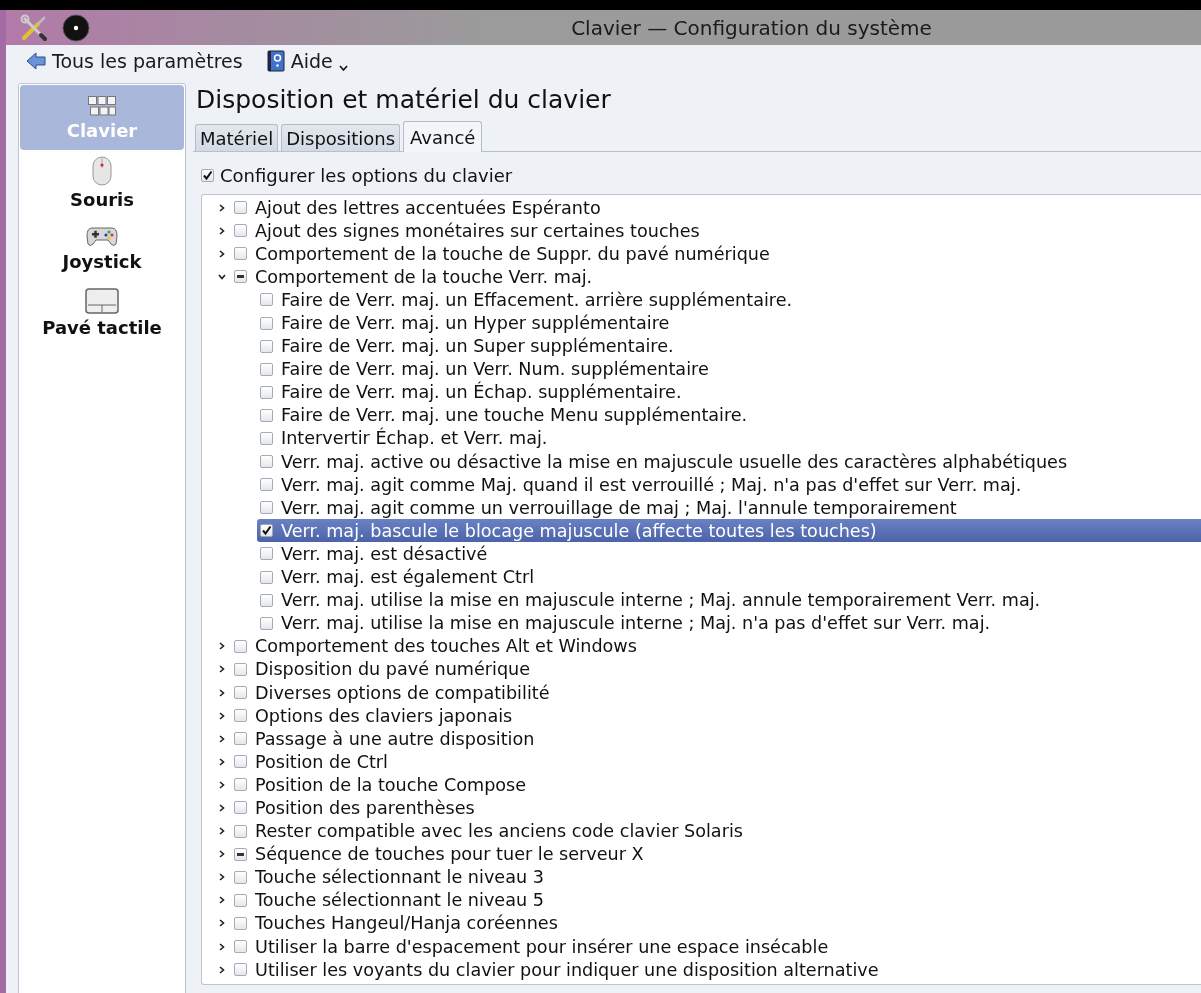 Image resolution: width=1201 pixels, height=993 pixels. Describe the element at coordinates (36, 61) in the screenshot. I see `back-arrow-icon` at that location.